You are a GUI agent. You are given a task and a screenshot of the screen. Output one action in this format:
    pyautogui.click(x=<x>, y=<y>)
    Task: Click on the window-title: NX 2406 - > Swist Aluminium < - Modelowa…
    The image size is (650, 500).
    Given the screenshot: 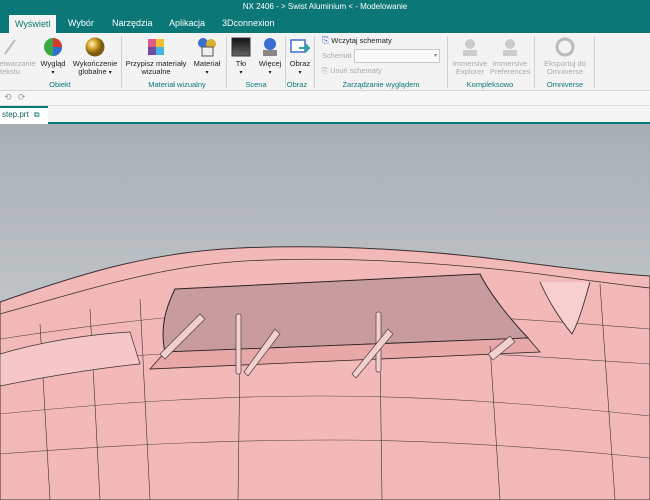 What is the action you would take?
    pyautogui.click(x=325, y=6)
    